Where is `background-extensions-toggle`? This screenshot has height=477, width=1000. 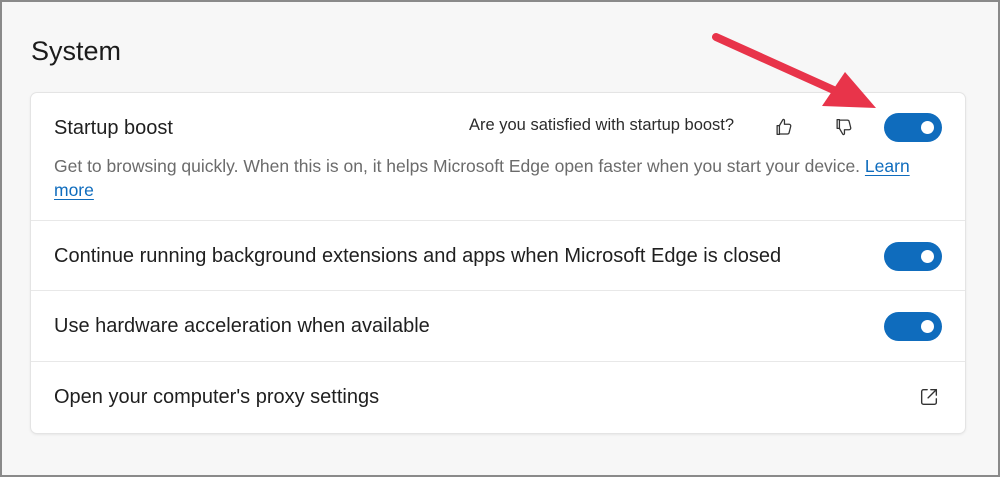
background-extensions-toggle is located at coordinates (913, 256).